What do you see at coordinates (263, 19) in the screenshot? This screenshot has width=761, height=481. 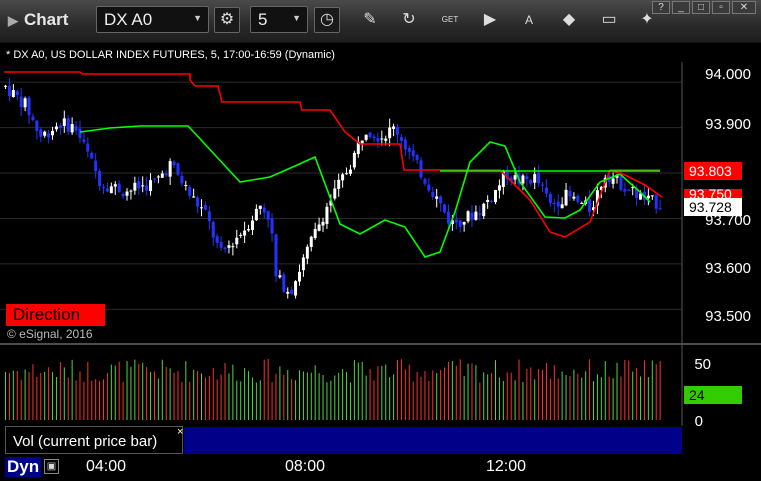 I see `interval-value: 5` at bounding box center [263, 19].